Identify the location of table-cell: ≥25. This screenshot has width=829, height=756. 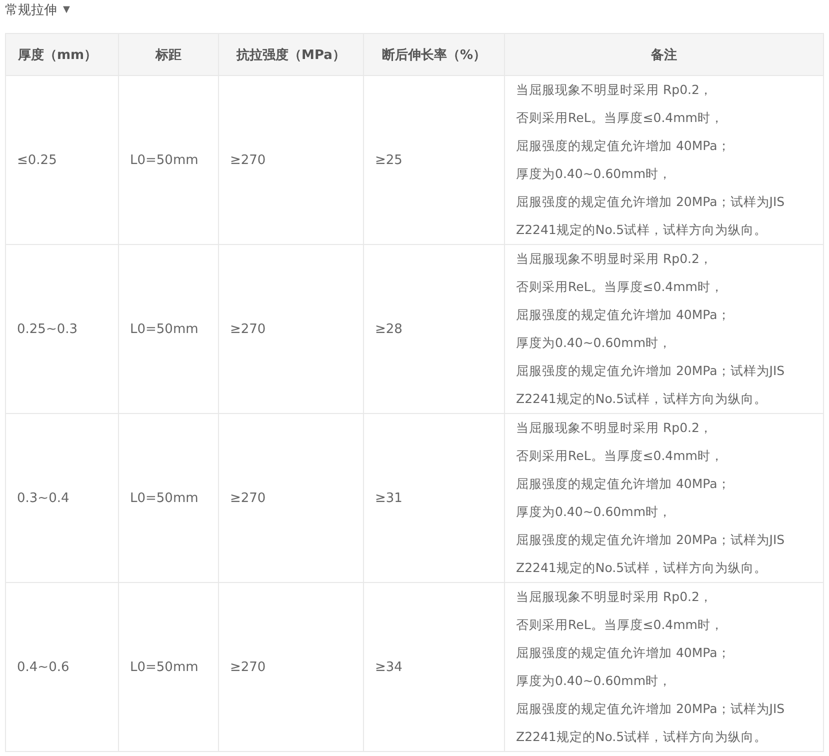
(434, 160).